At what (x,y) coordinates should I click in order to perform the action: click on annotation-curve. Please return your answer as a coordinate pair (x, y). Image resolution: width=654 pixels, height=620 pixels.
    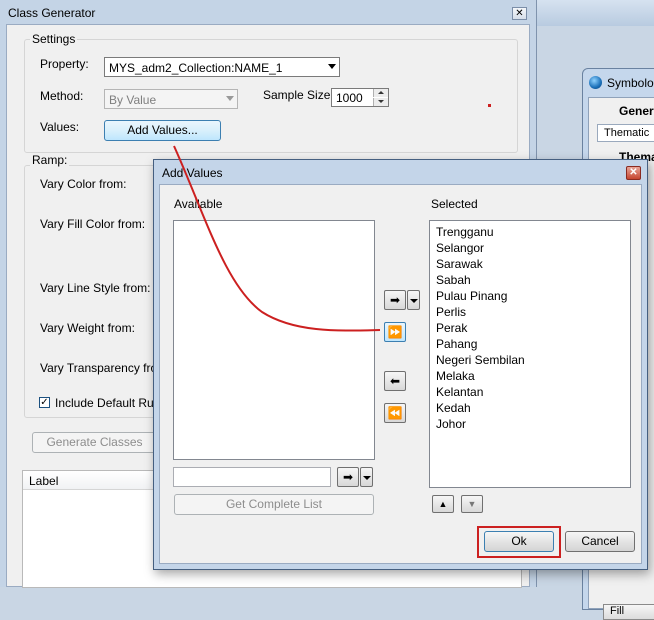
    Looking at the image, I should click on (277, 238).